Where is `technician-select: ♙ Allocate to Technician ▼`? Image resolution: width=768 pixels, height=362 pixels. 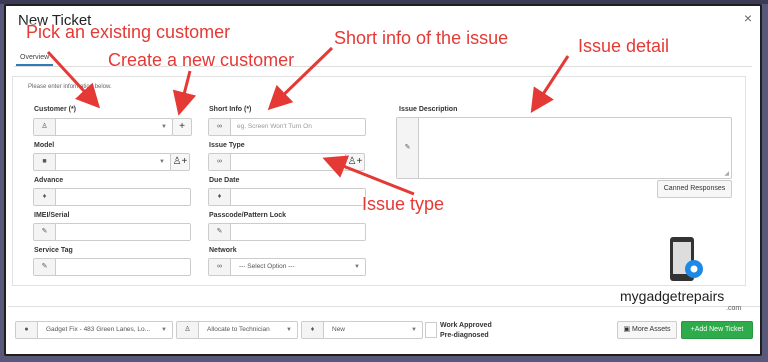
technician-select: ♙ Allocate to Technician ▼ is located at coordinates (237, 330).